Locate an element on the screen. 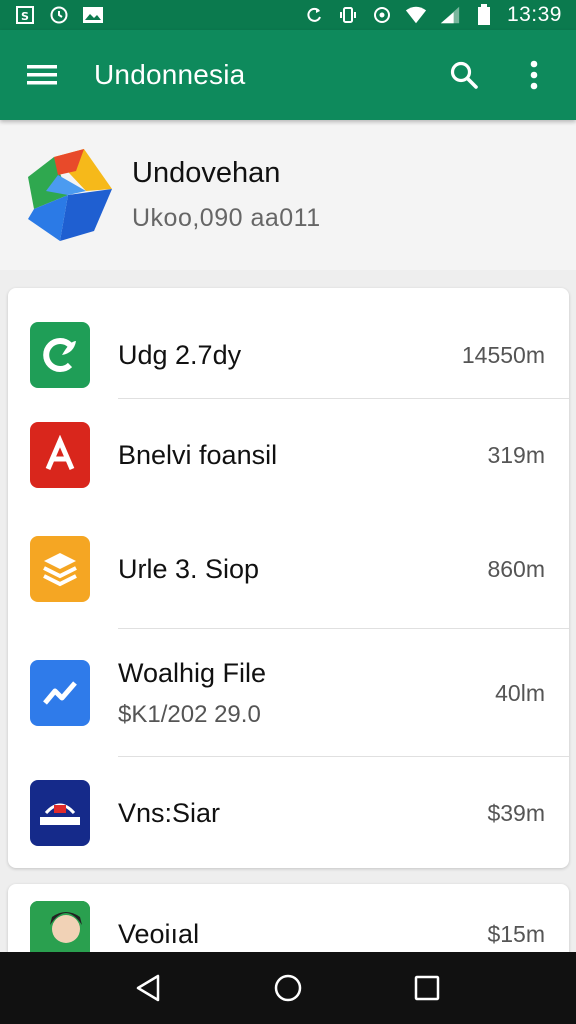 The width and height of the screenshot is (576, 1024). list-item-label: Bnelvi foansil is located at coordinates (198, 454).